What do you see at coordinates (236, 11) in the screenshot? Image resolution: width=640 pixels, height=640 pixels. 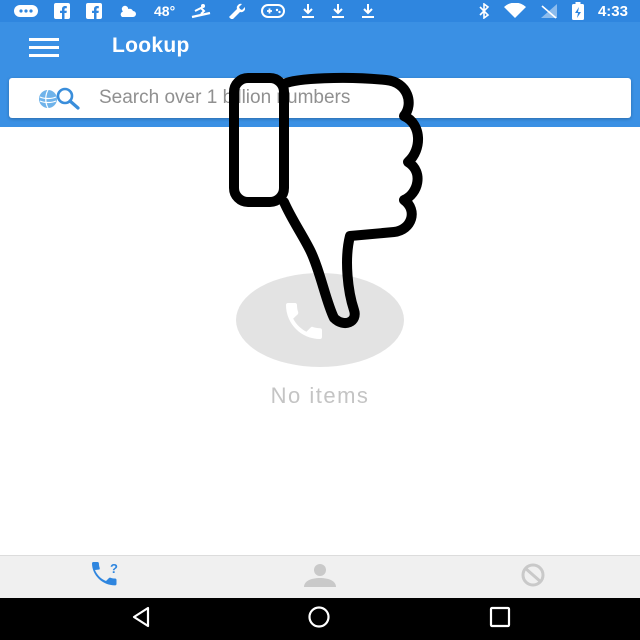 I see `wrench-icon` at bounding box center [236, 11].